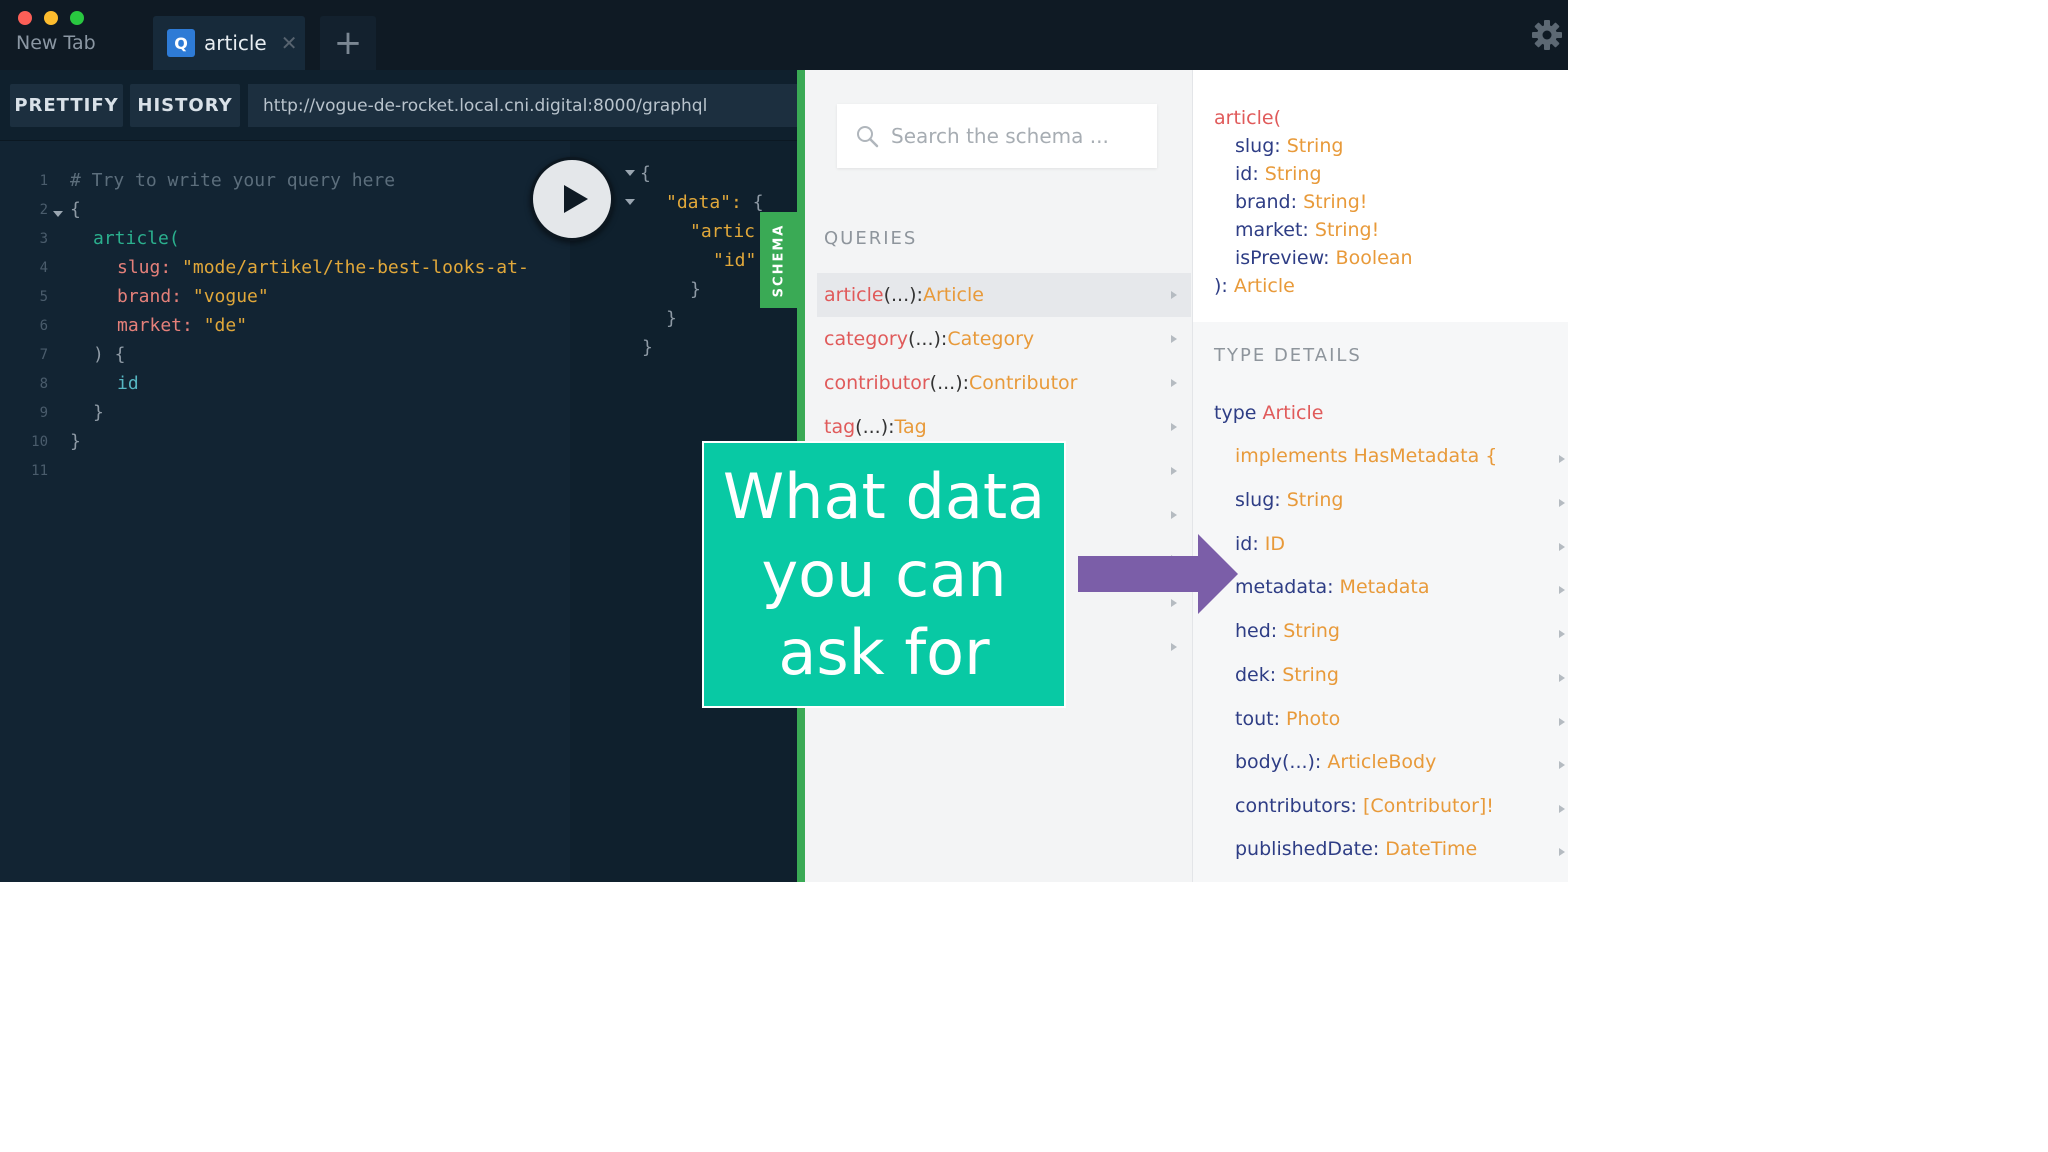 Image resolution: width=2048 pixels, height=1152 pixels. What do you see at coordinates (1275, 544) in the screenshot?
I see `field-type: ID` at bounding box center [1275, 544].